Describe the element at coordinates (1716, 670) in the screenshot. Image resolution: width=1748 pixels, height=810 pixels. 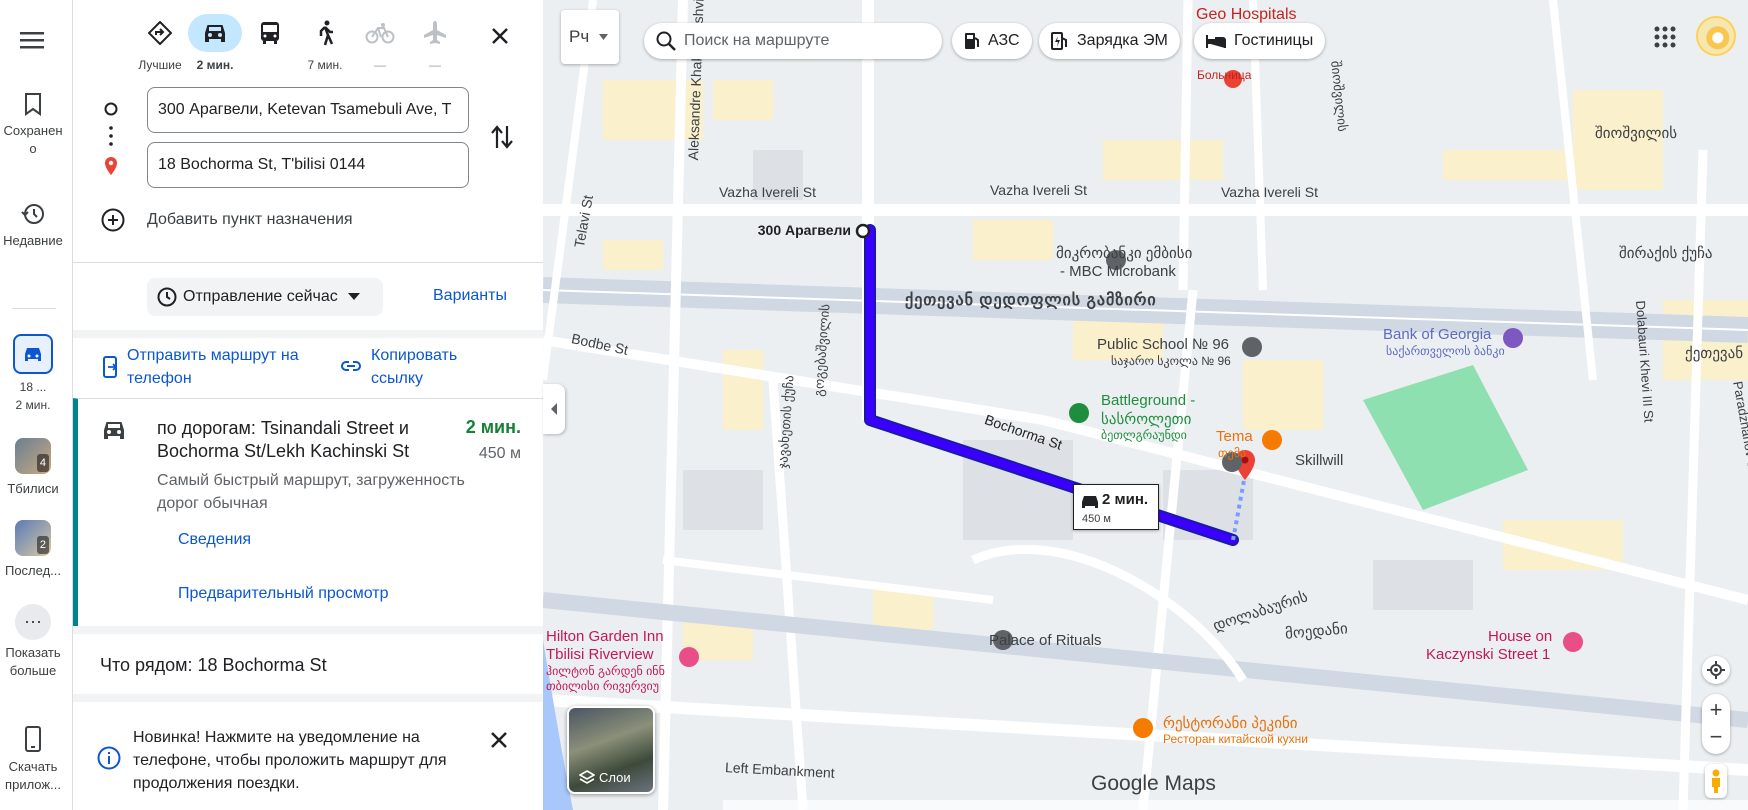
I see `my-location-button` at that location.